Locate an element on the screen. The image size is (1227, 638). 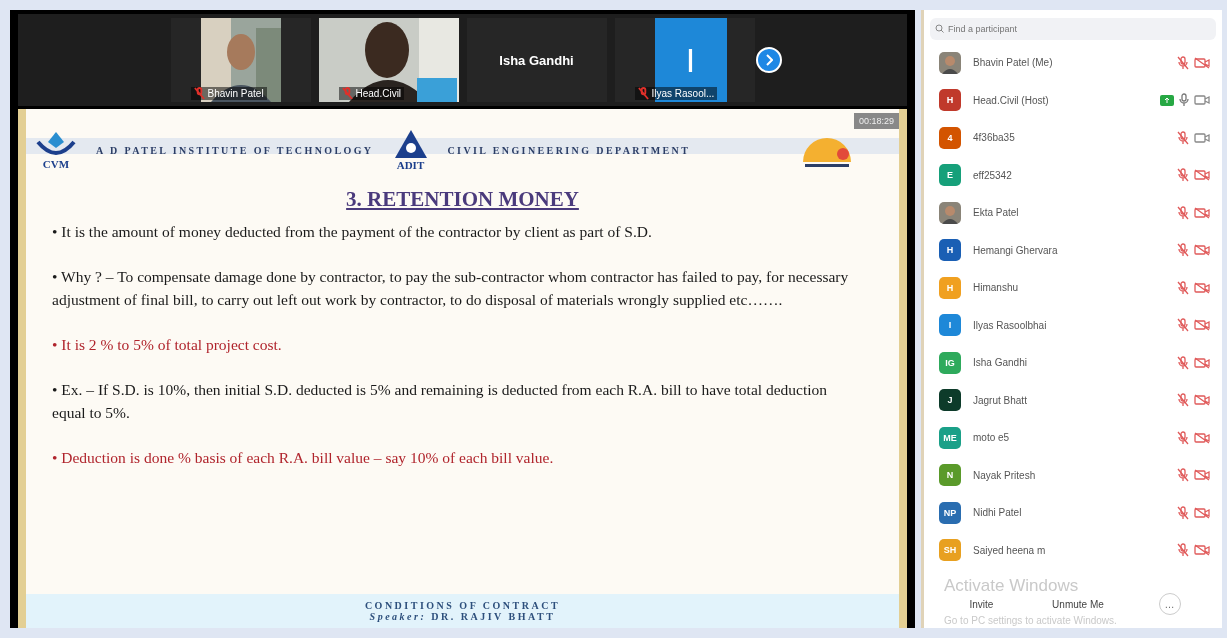
avatar: IG is located at coordinates (950, 362).